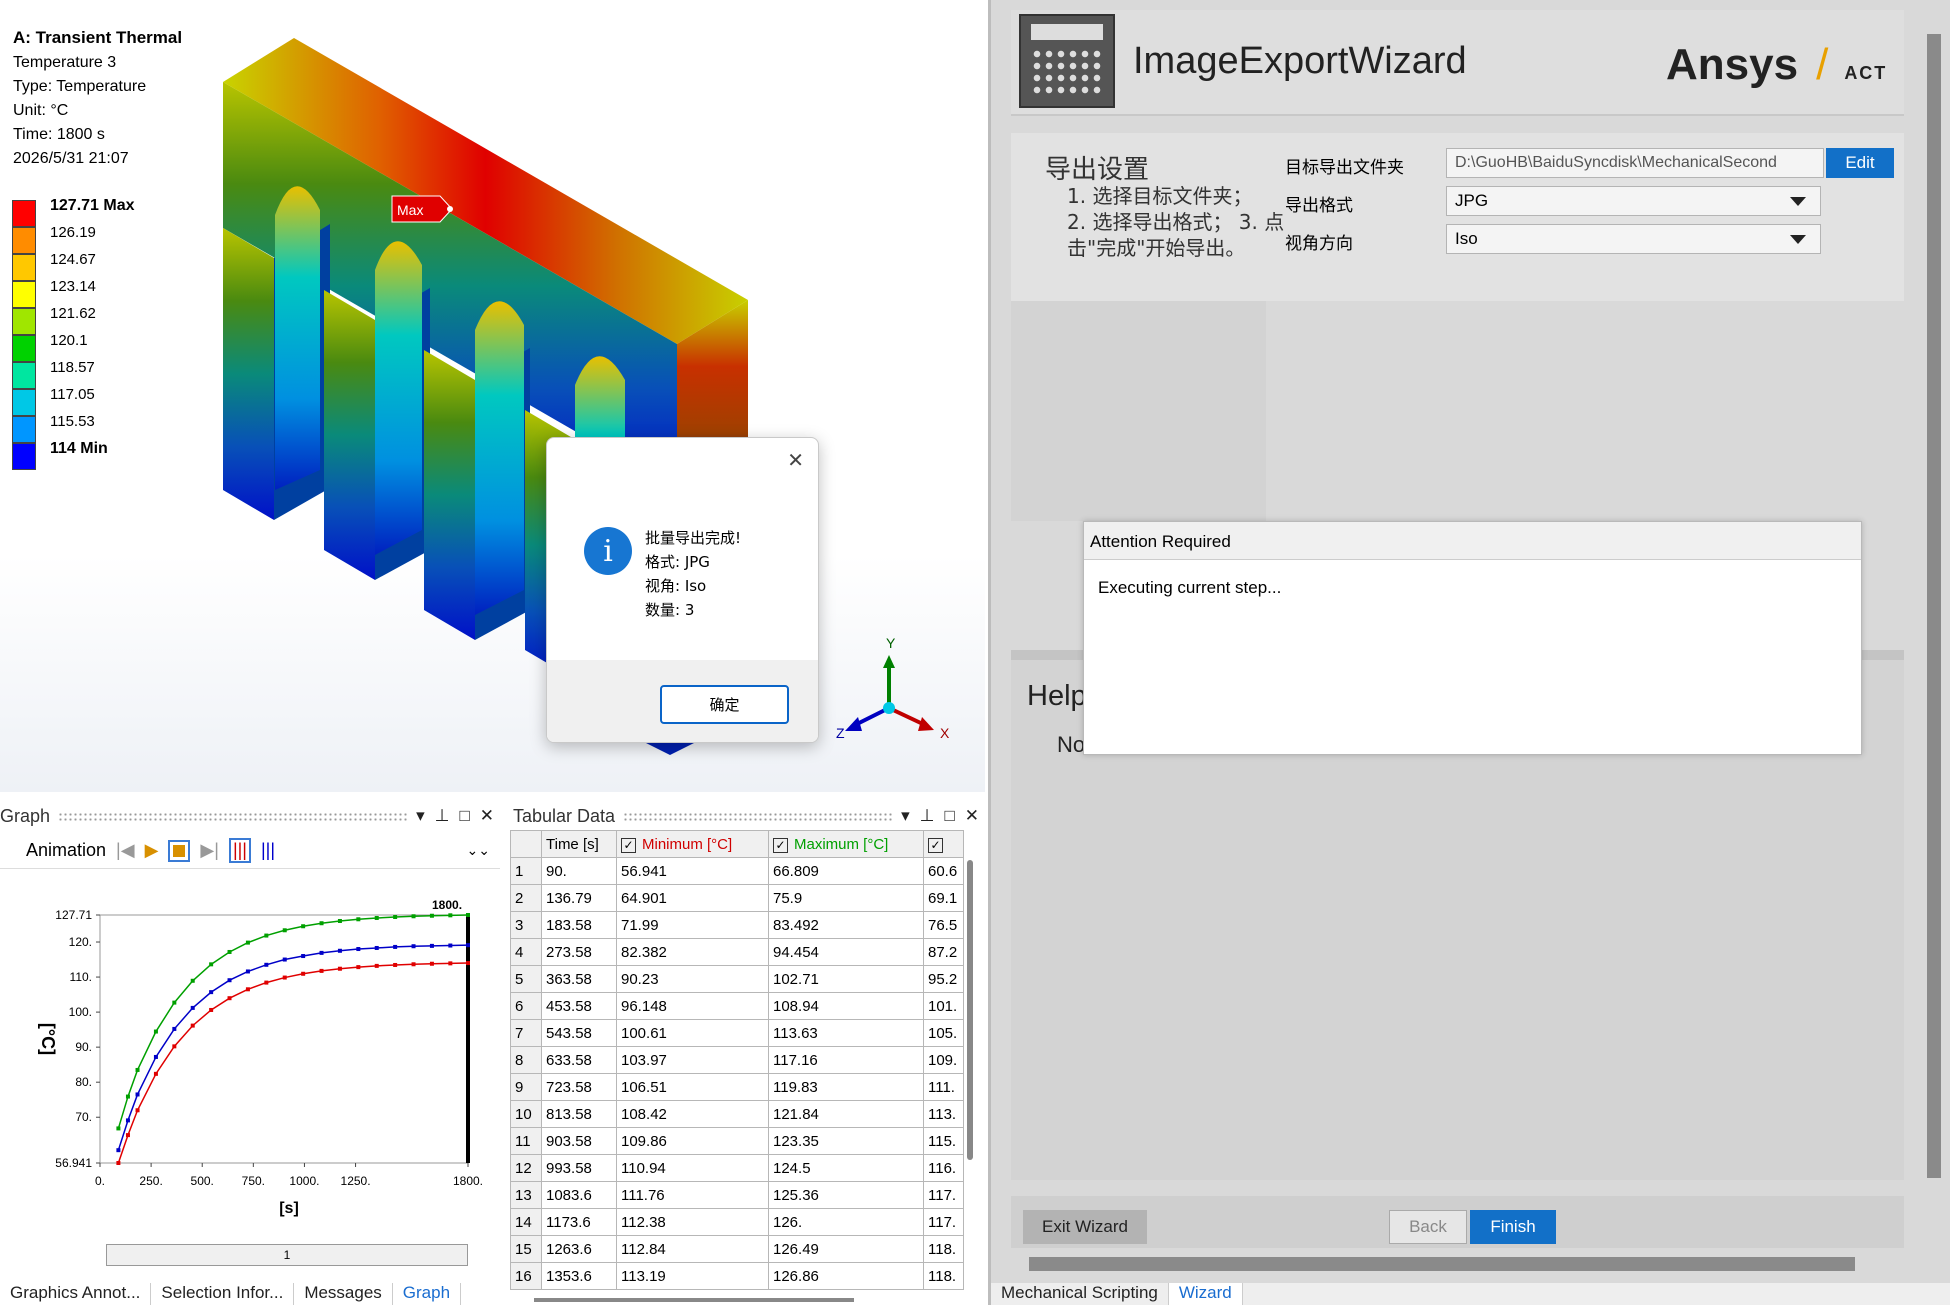 The width and height of the screenshot is (1950, 1305). I want to click on table-cell: 101., so click(943, 1006).